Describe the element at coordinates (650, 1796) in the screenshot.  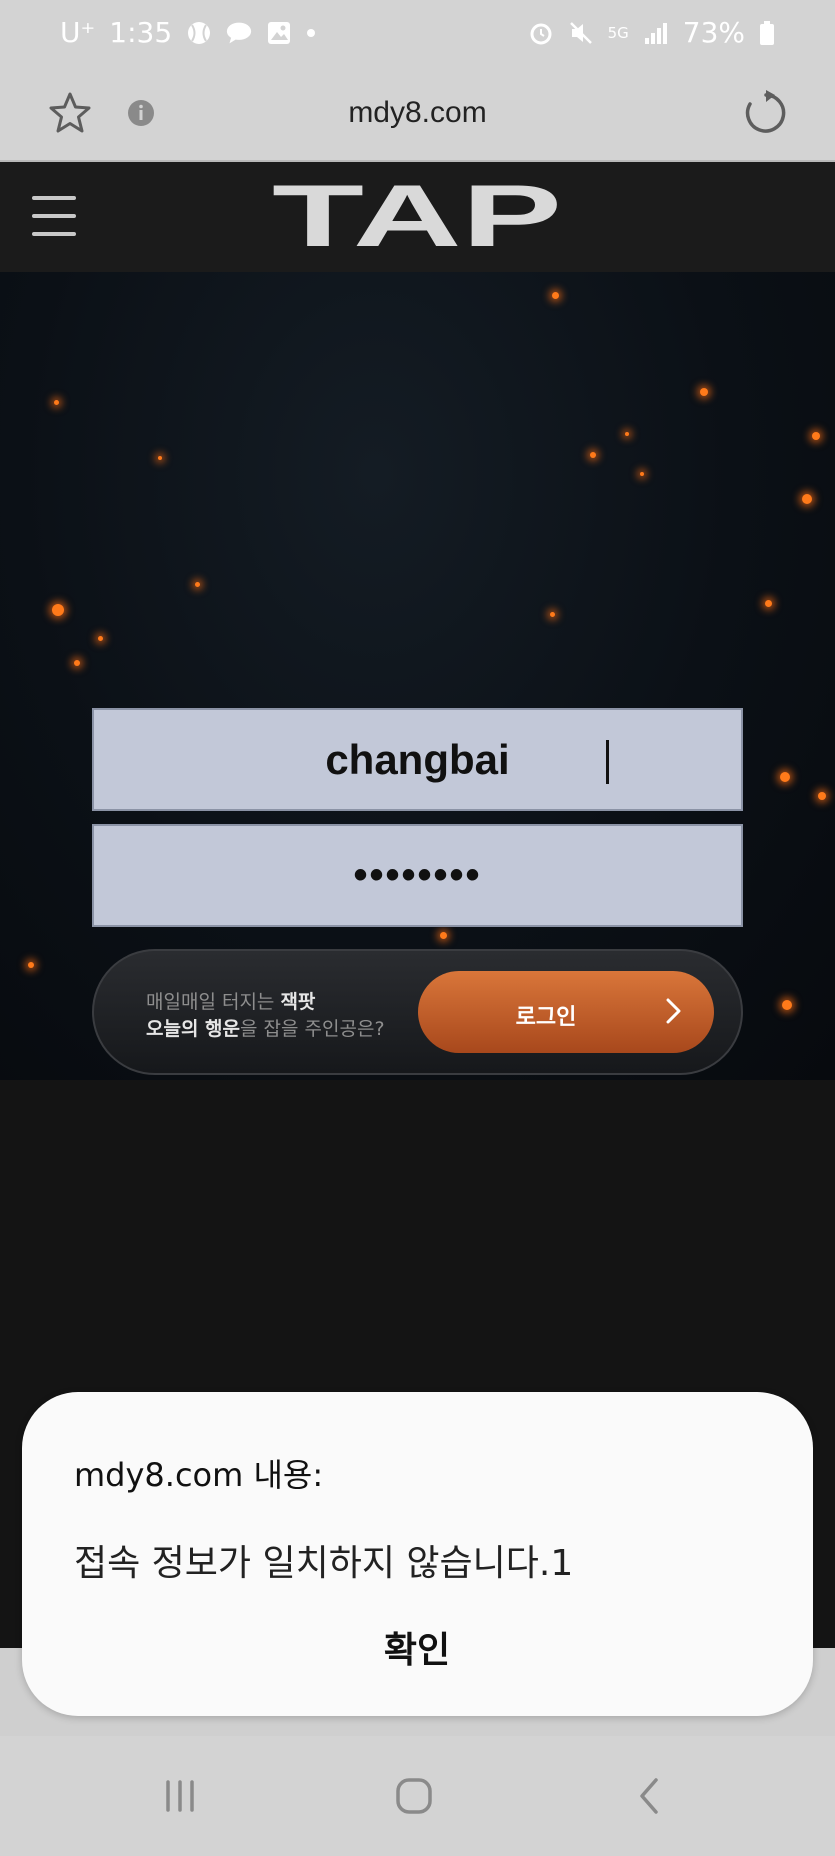
I see `back-icon` at that location.